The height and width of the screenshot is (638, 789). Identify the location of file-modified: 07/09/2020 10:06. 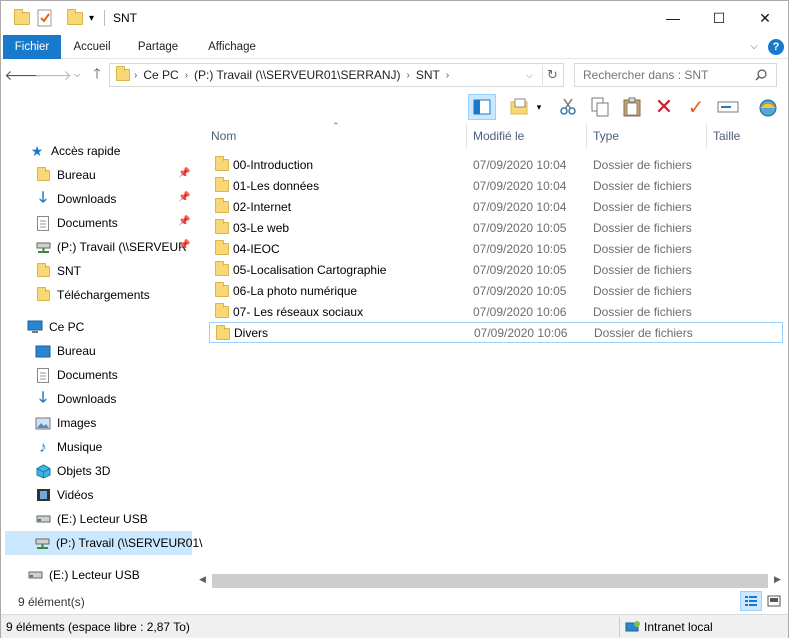
(520, 311).